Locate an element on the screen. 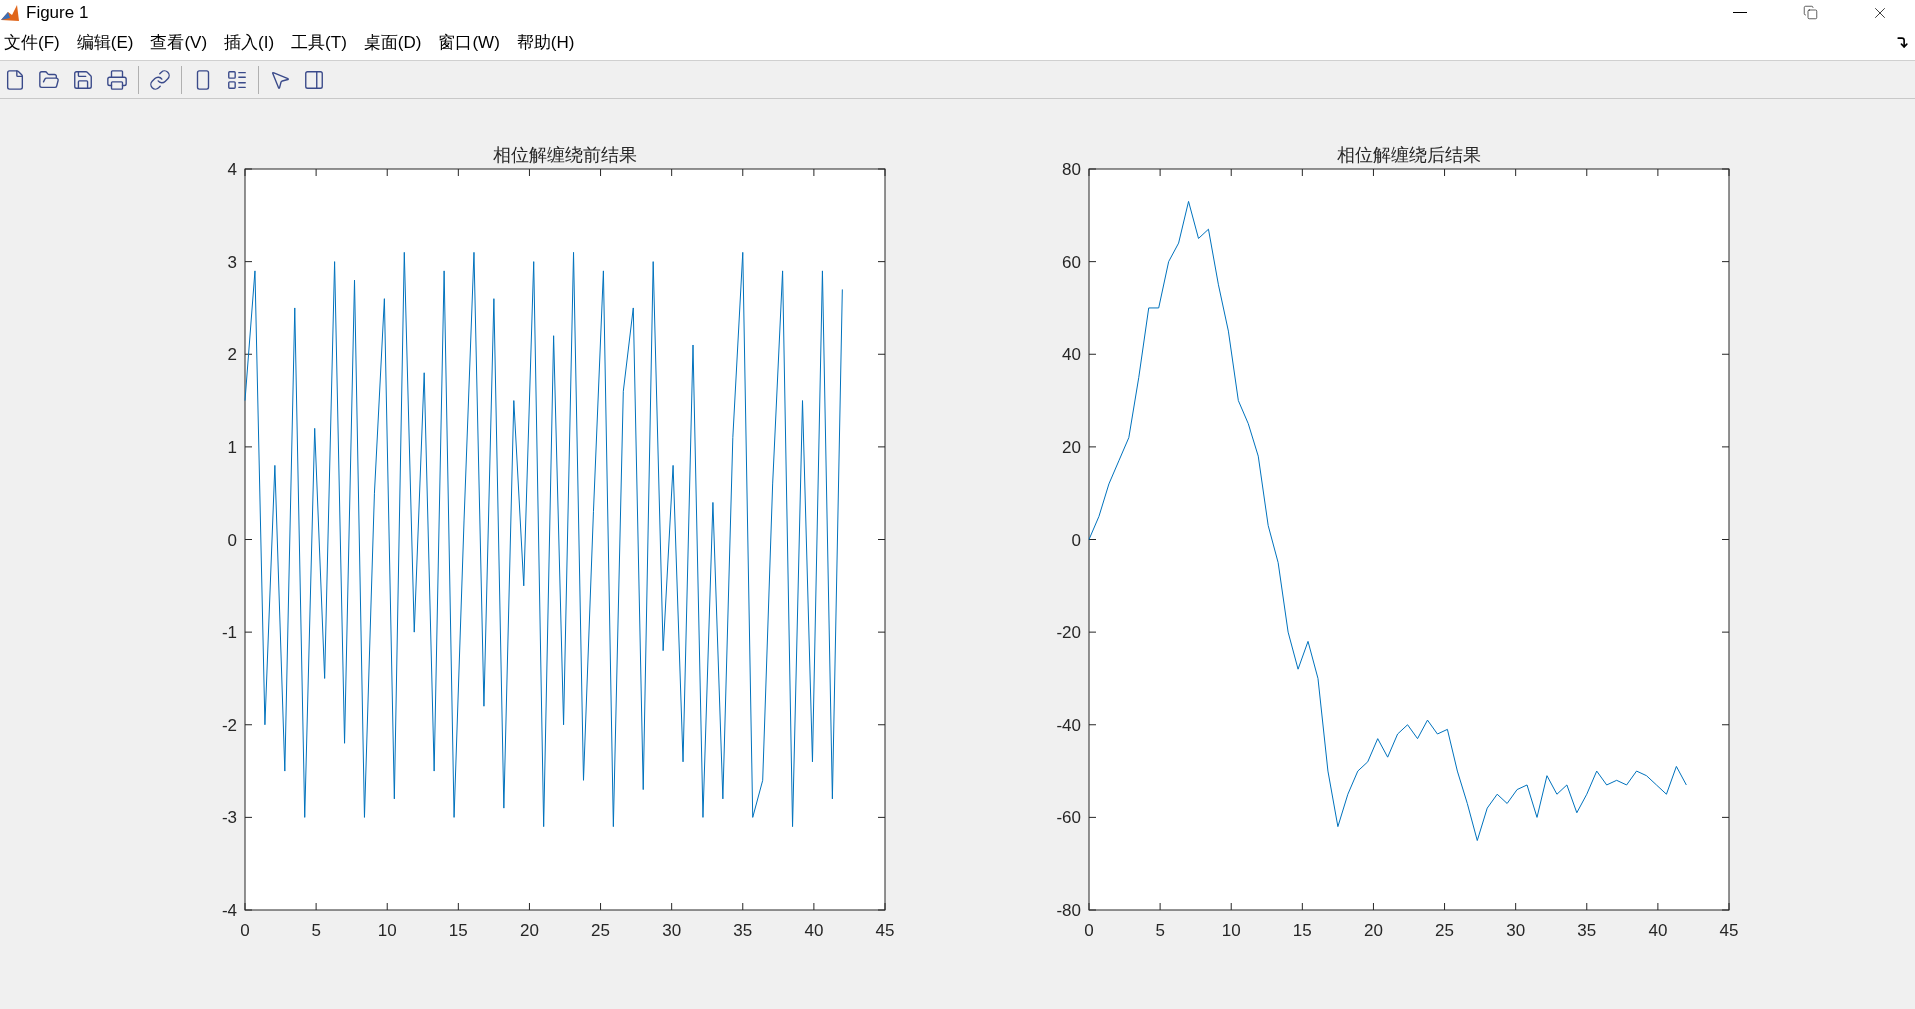  y-tick-label: -40 is located at coordinates (1068, 725).